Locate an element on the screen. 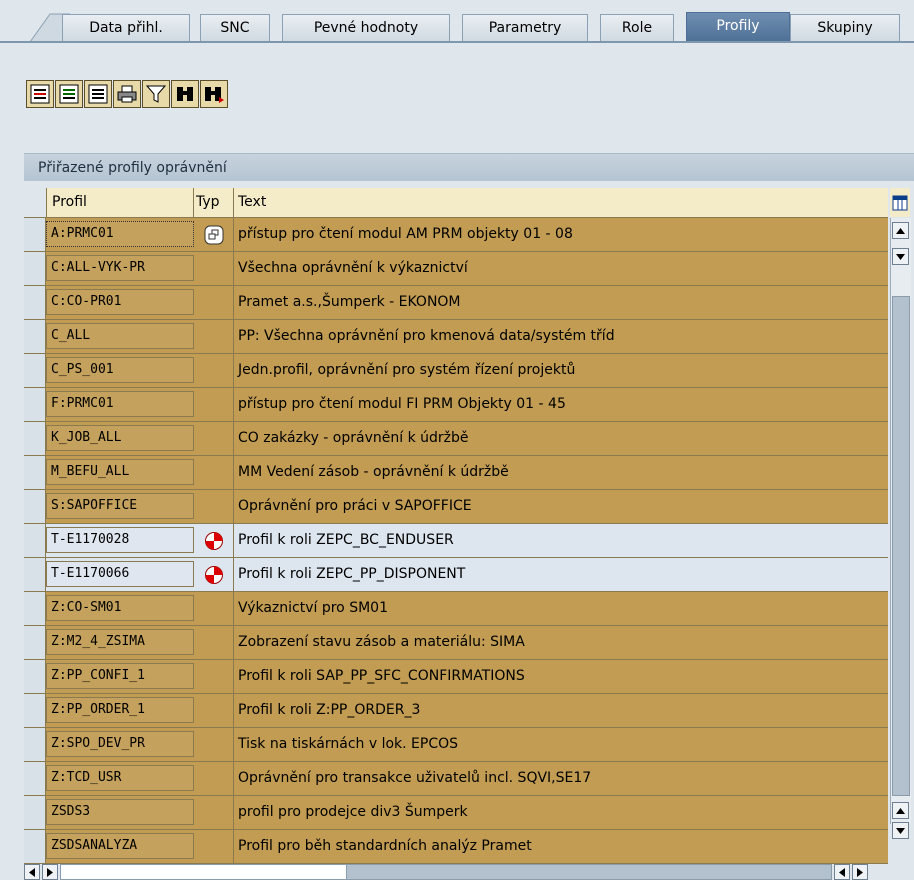 The height and width of the screenshot is (880, 914). table-row: C:CO-PR01 Pramet a.s.,Šumperk - EKONOM is located at coordinates (456, 303).